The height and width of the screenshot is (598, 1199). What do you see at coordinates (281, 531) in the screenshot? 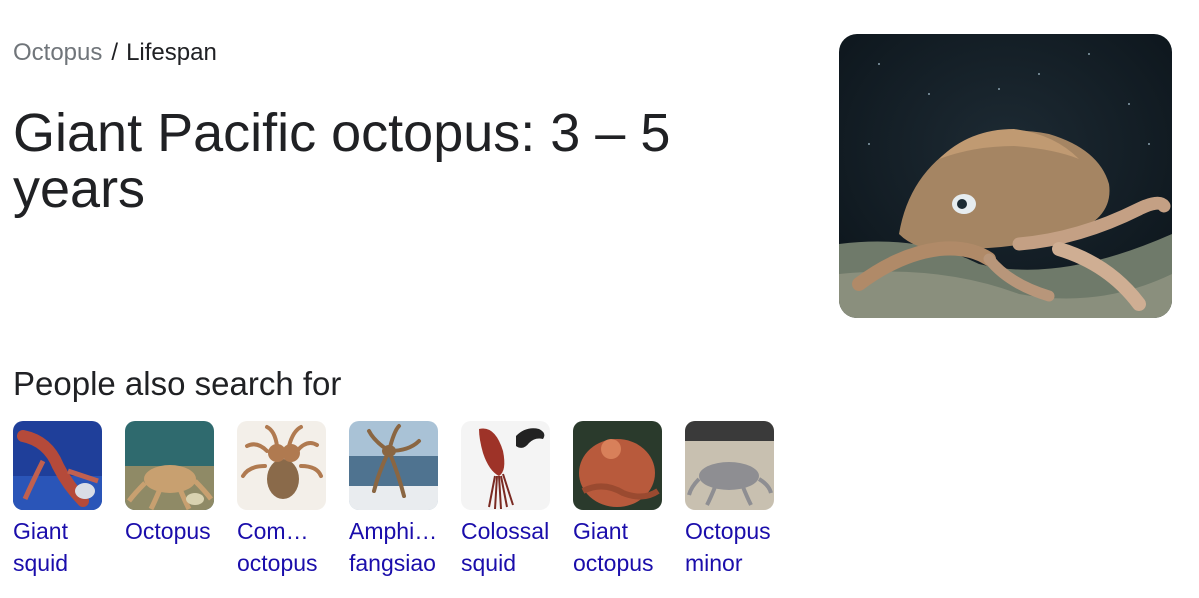
I see `pasf-label-line1: Common` at bounding box center [281, 531].